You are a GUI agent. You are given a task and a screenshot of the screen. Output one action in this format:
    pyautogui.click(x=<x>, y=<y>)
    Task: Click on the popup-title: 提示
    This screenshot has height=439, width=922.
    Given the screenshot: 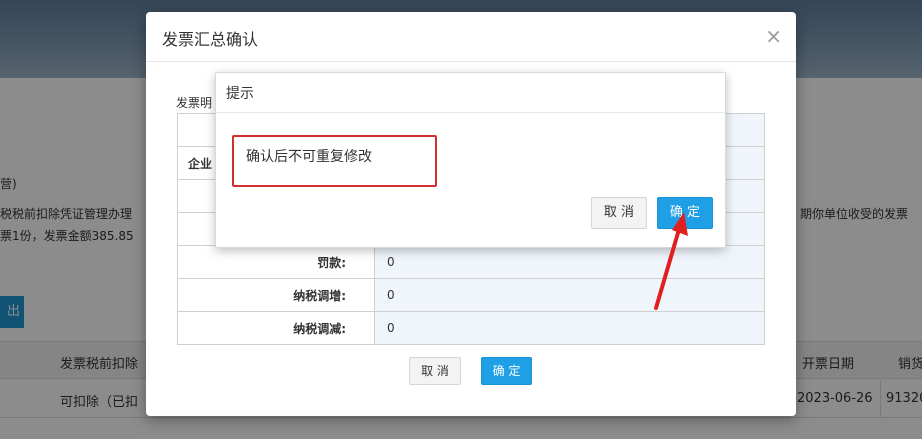 What is the action you would take?
    pyautogui.click(x=240, y=94)
    